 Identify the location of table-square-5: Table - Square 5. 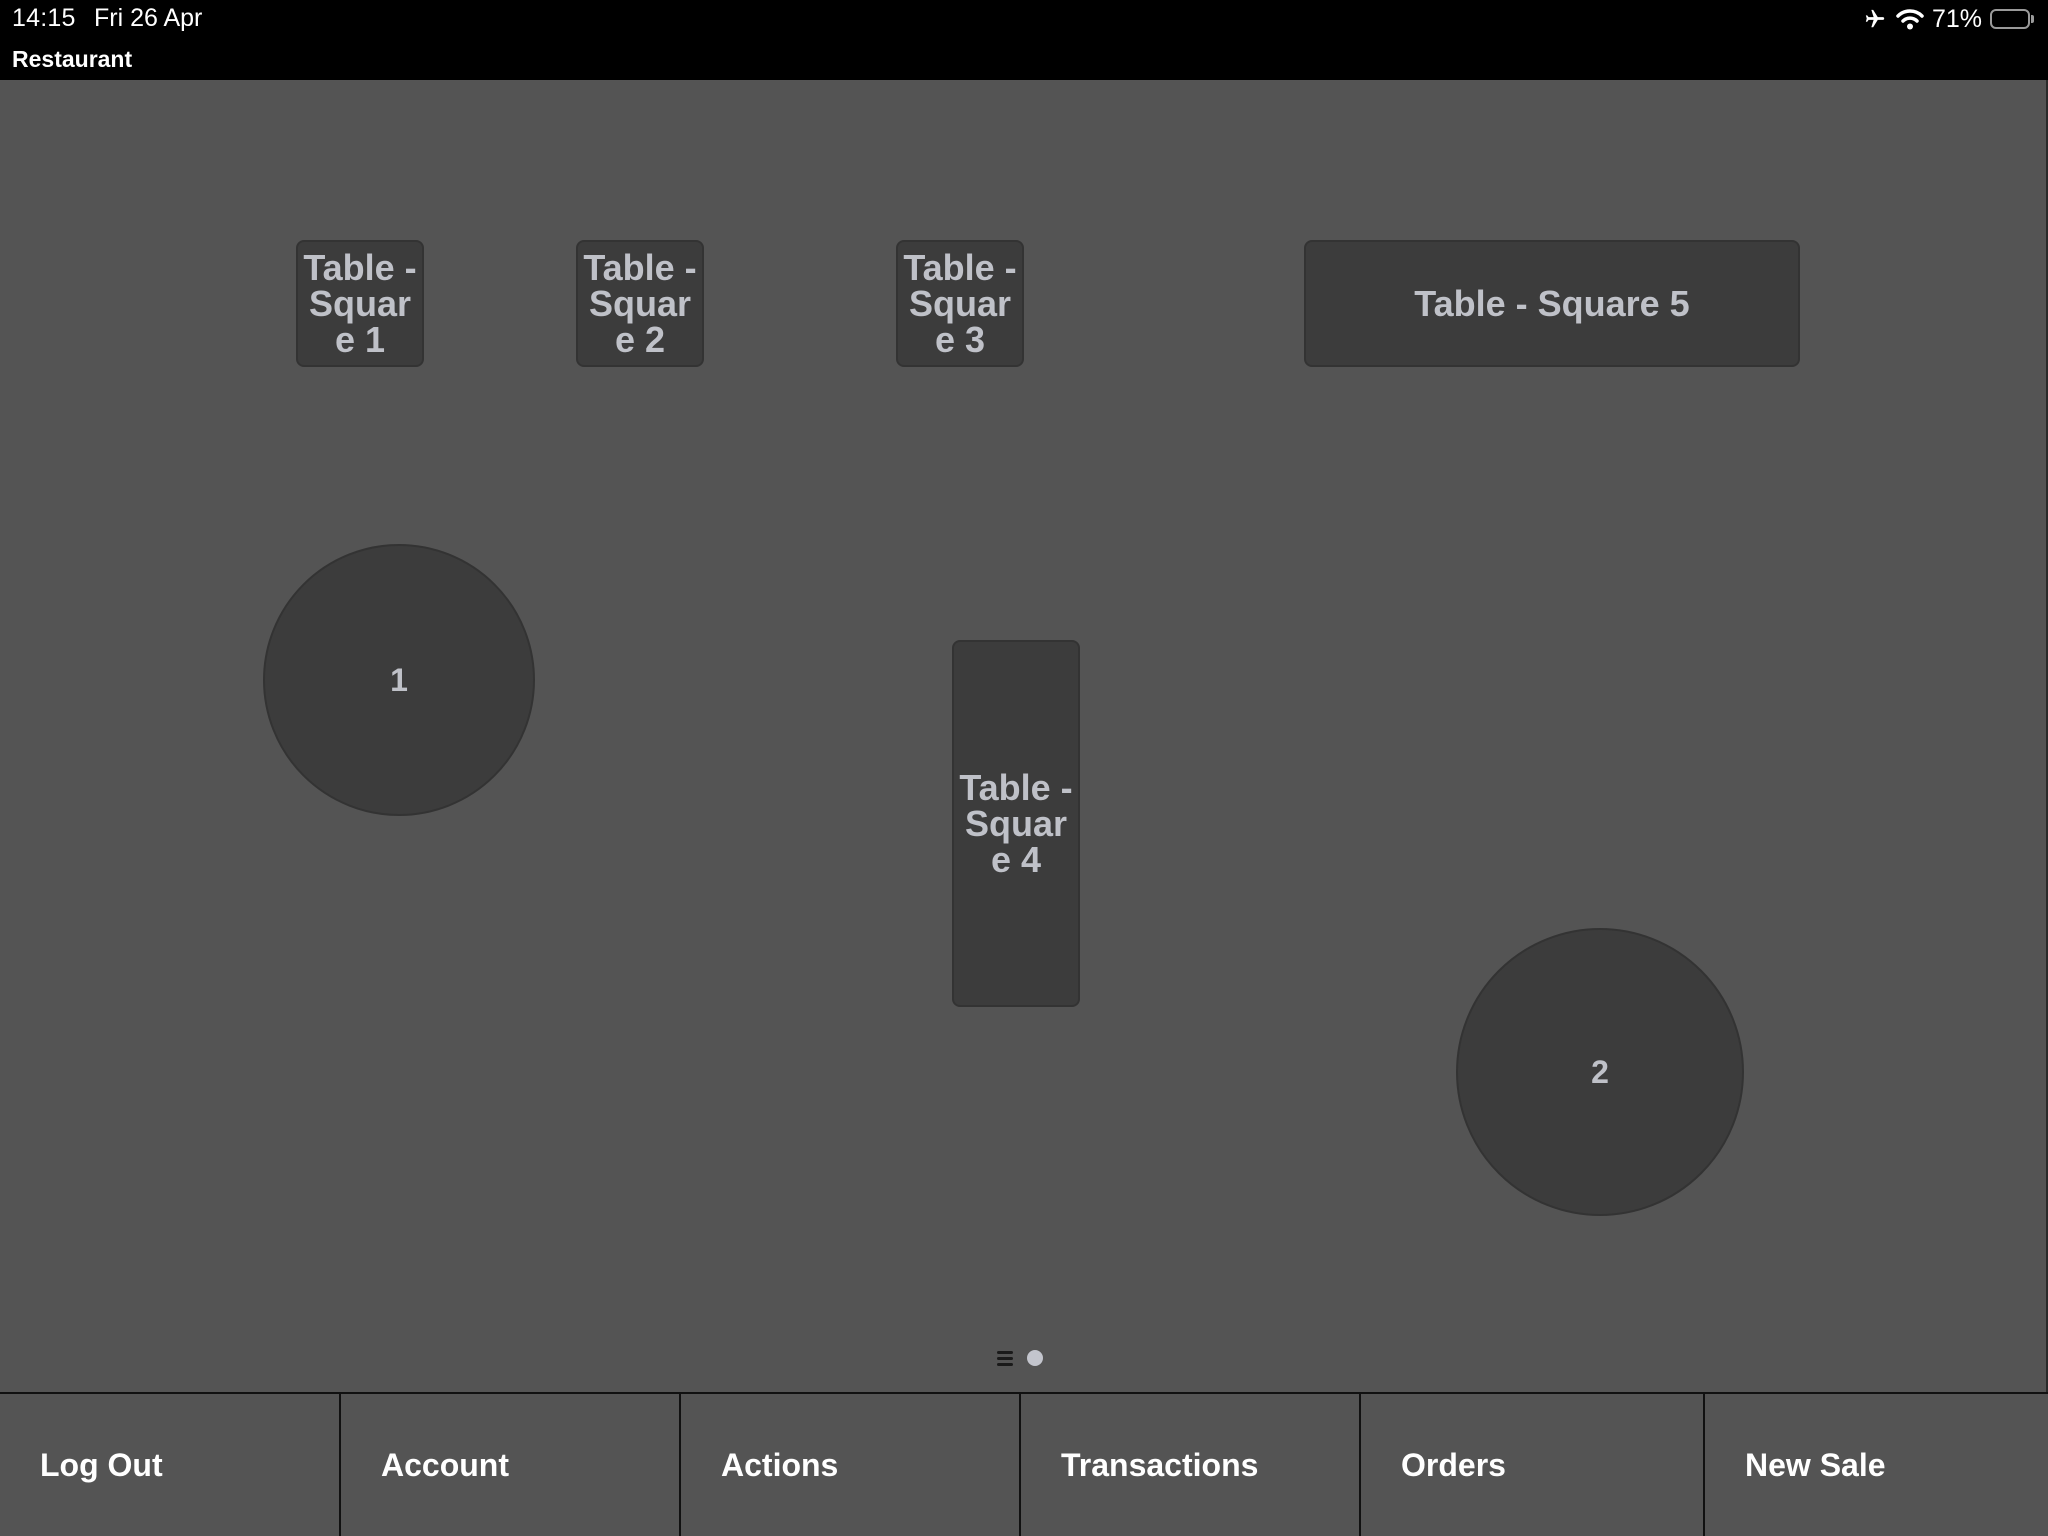
(1552, 303).